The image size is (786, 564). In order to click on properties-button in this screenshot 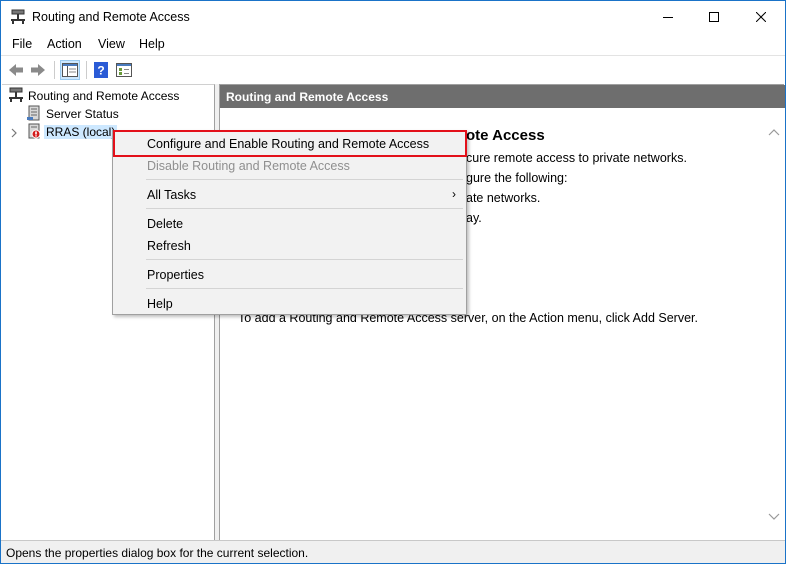, I will do `click(124, 70)`.